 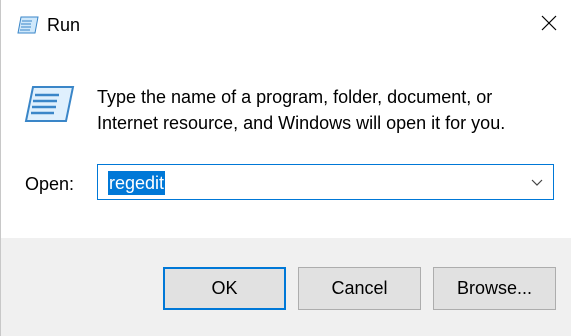 What do you see at coordinates (359, 288) in the screenshot?
I see `cancel-button: Cancel` at bounding box center [359, 288].